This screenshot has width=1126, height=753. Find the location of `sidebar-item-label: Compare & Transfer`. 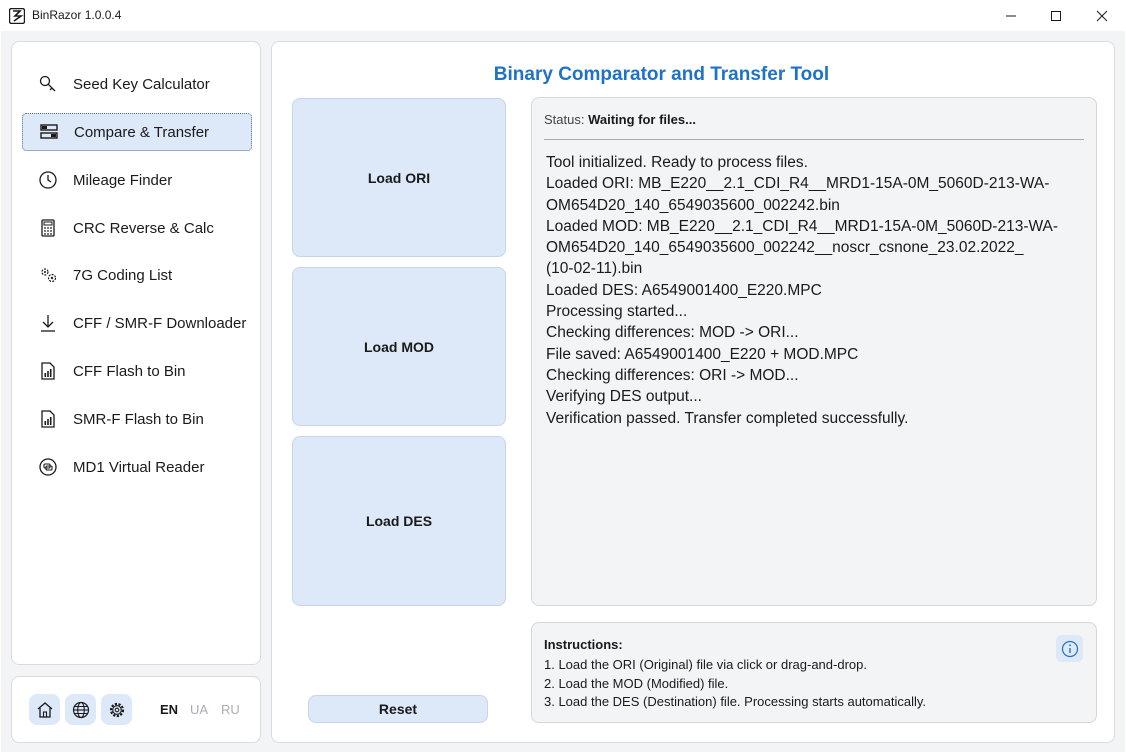

sidebar-item-label: Compare & Transfer is located at coordinates (142, 132).